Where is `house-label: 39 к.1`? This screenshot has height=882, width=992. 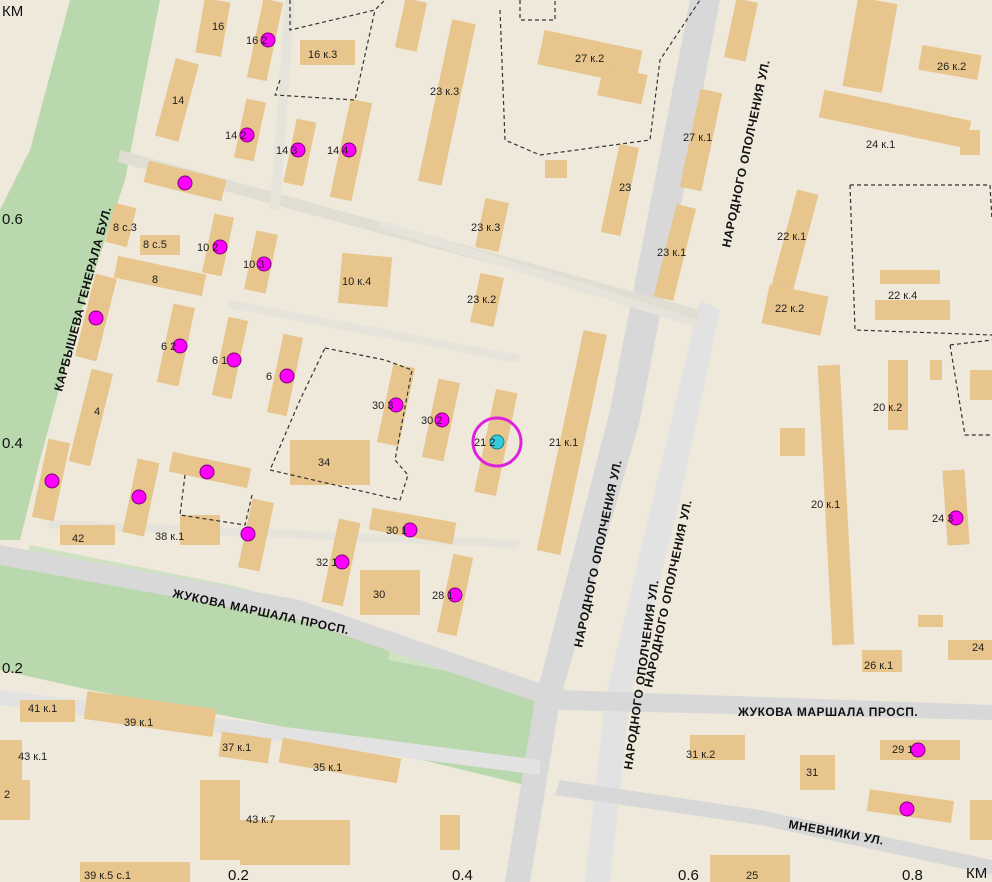 house-label: 39 к.1 is located at coordinates (138, 723).